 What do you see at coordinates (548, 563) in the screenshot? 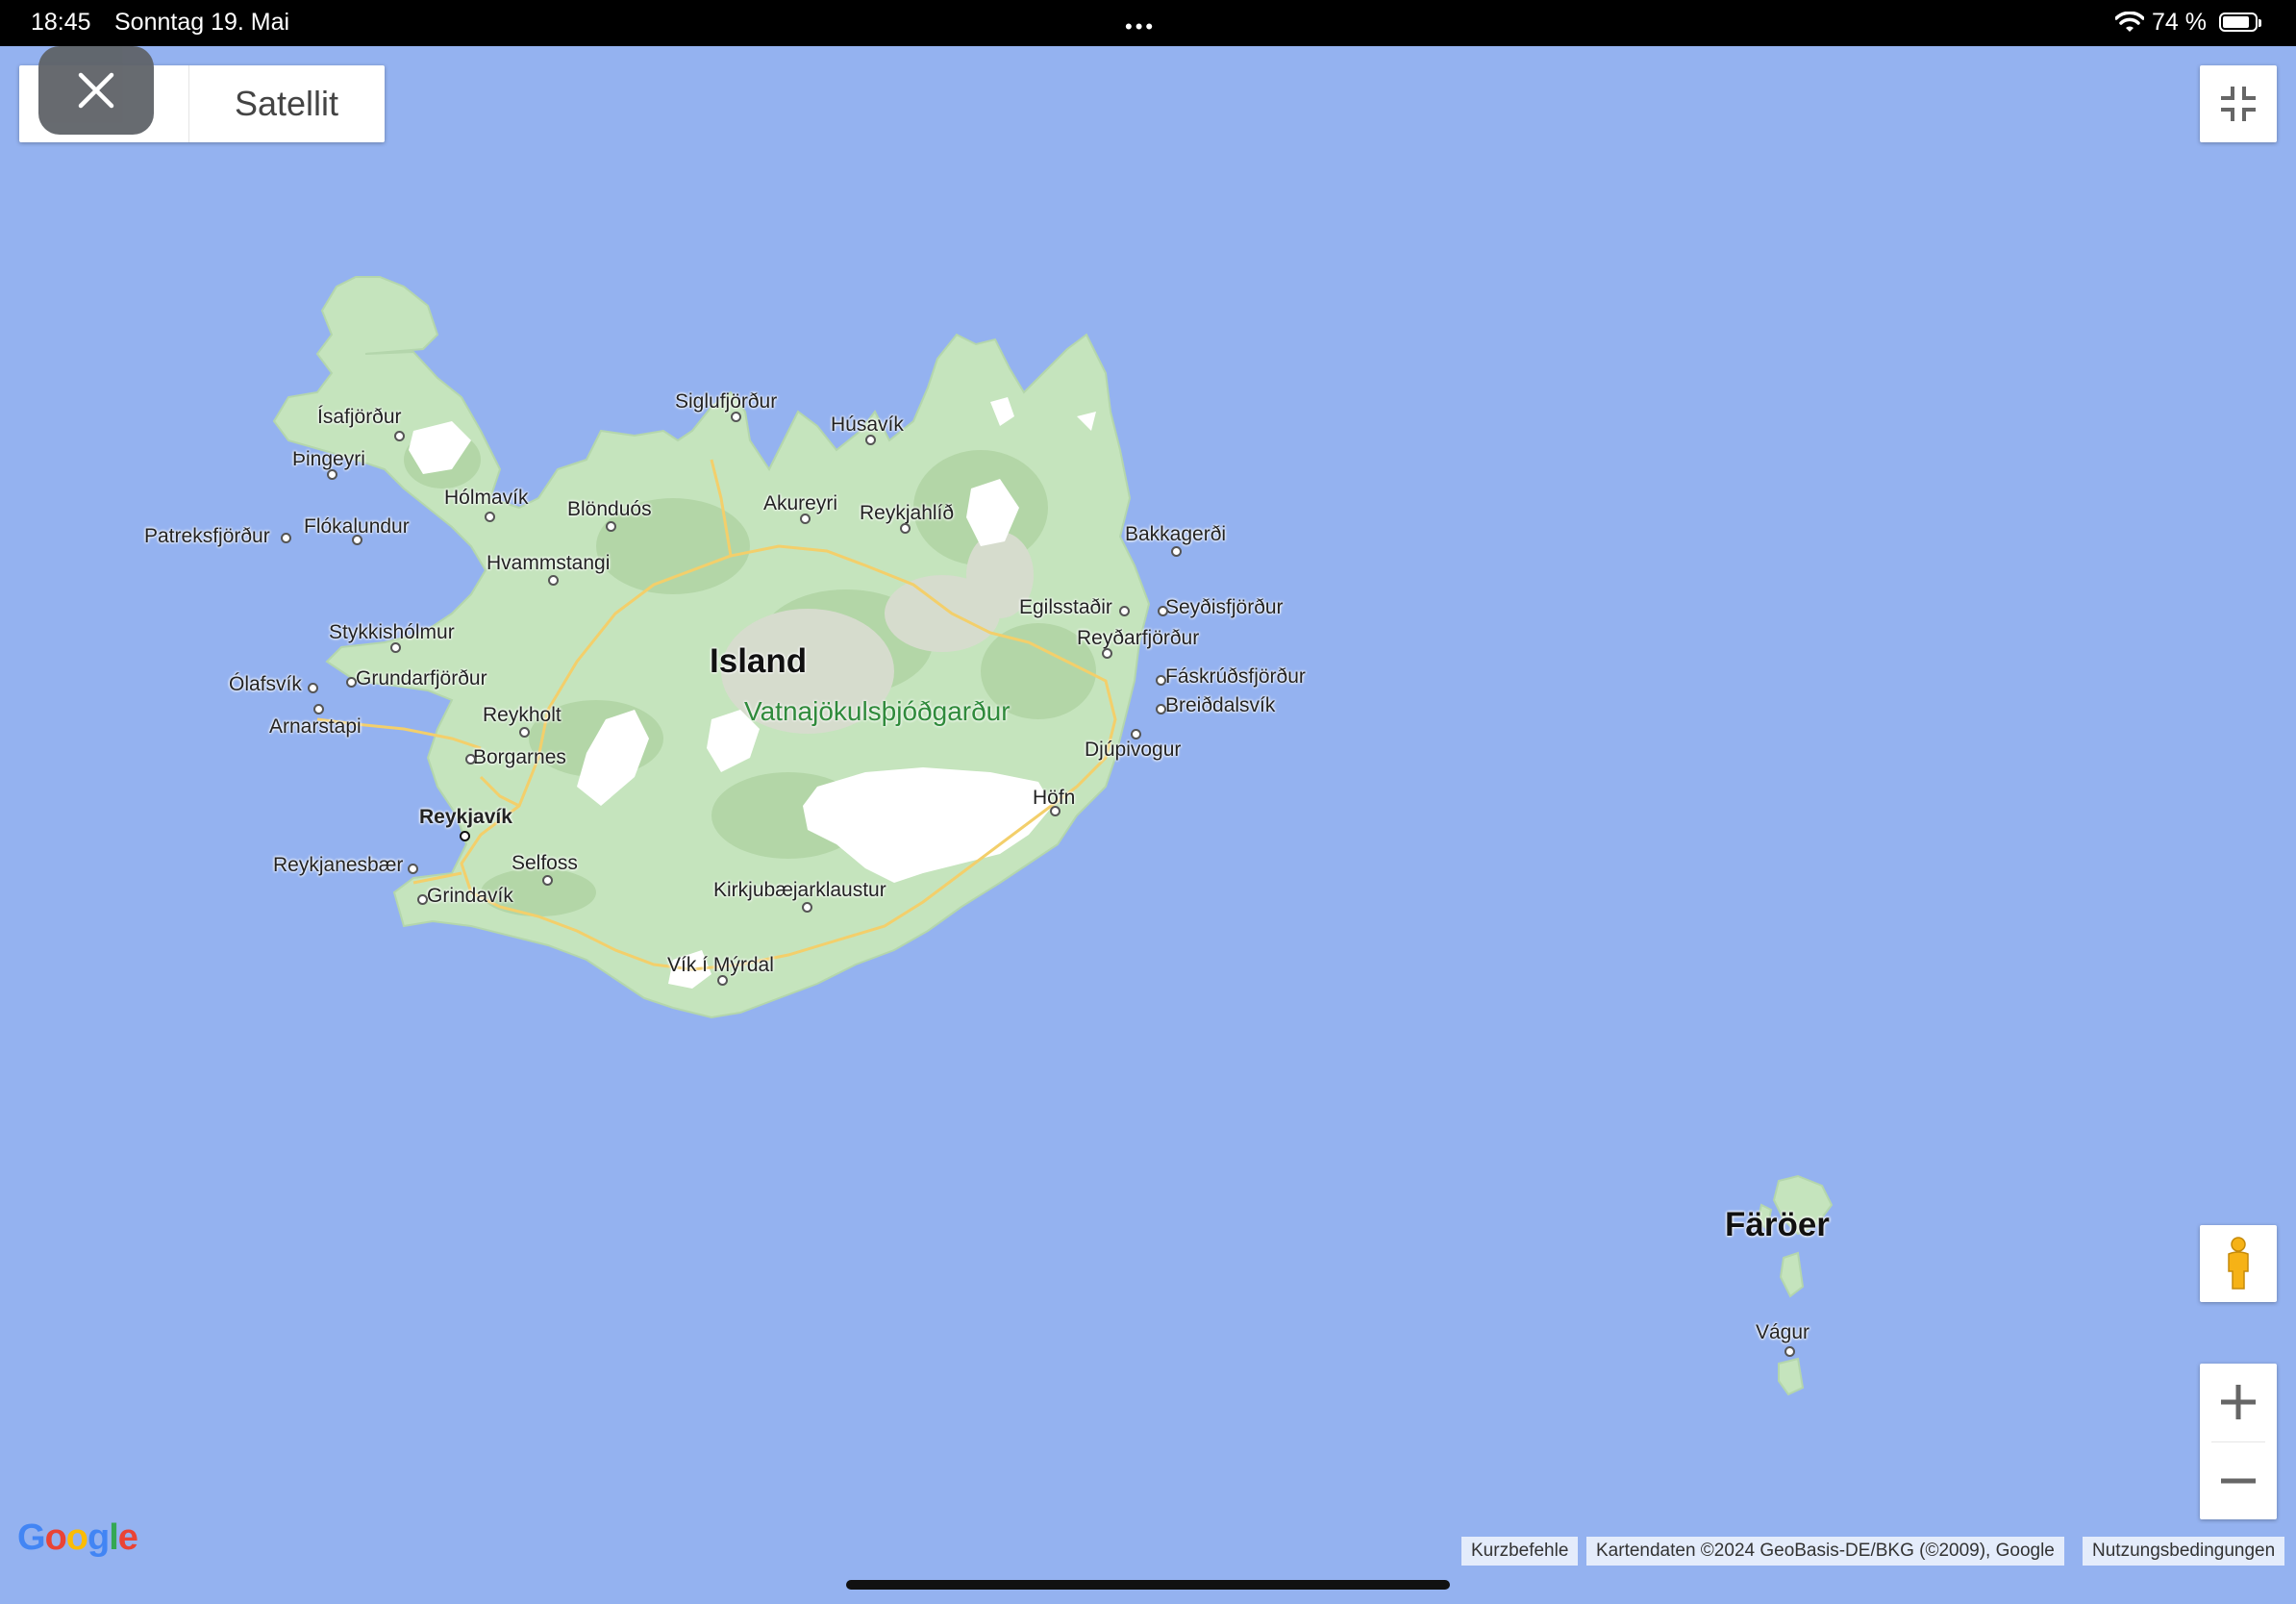
I see `label-city: Hvammstangi` at bounding box center [548, 563].